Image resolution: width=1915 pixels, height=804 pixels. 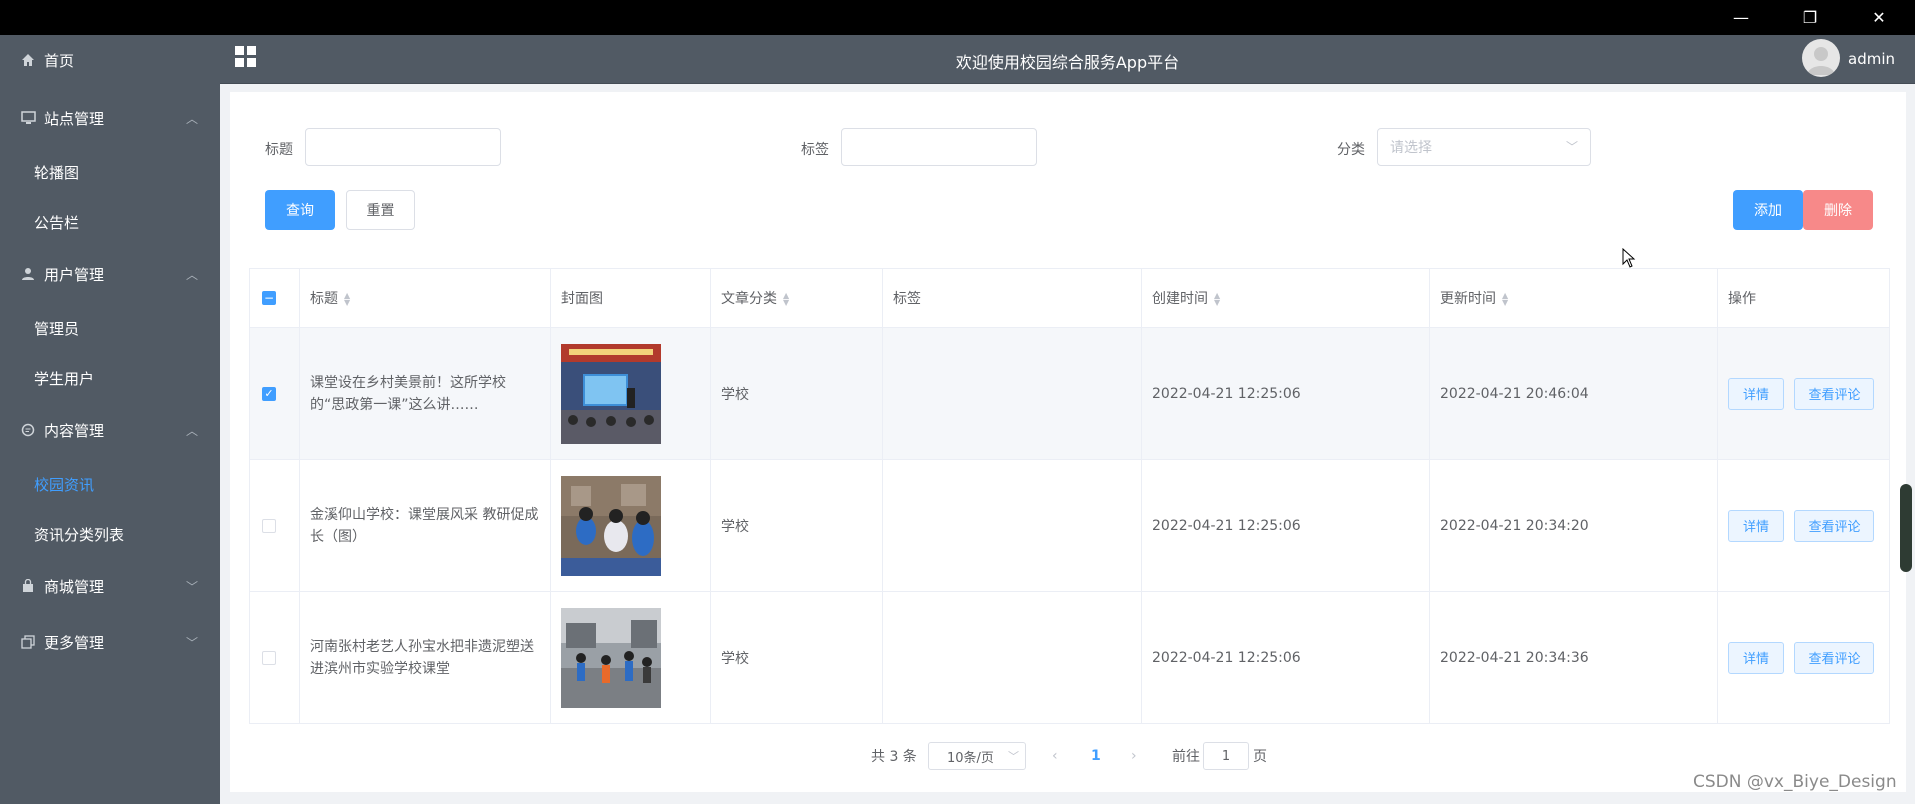 I want to click on column-header-label: 文章分类, so click(x=749, y=299).